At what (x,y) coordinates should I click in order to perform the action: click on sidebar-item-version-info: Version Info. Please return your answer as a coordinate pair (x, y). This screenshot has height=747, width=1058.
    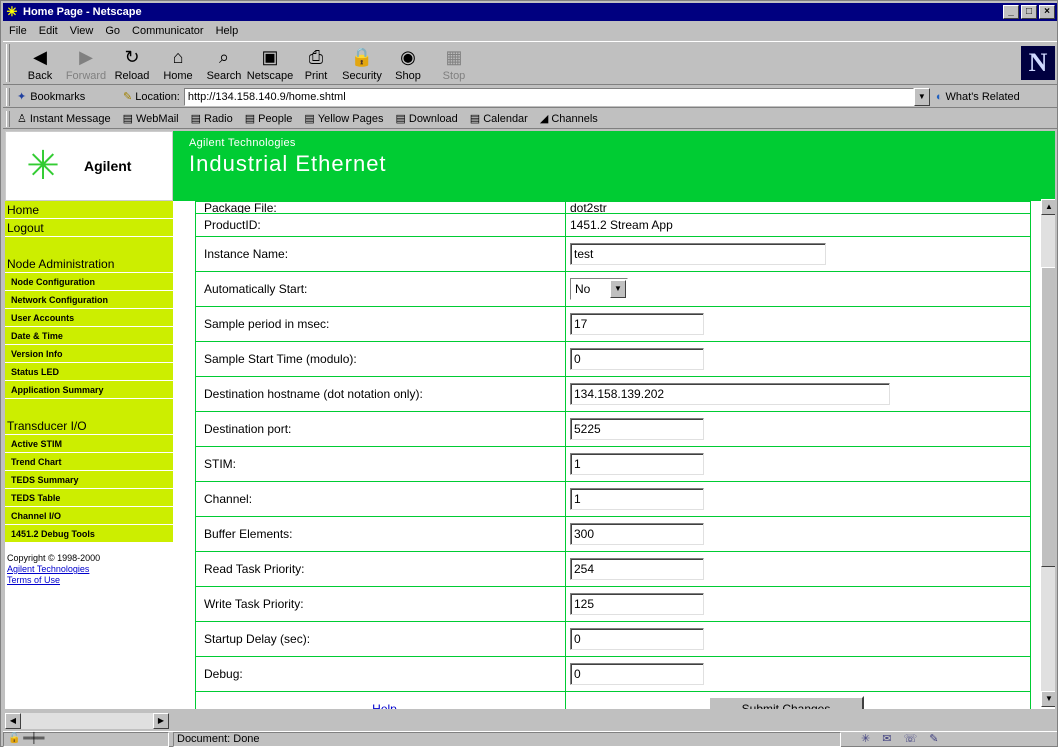
    Looking at the image, I should click on (89, 354).